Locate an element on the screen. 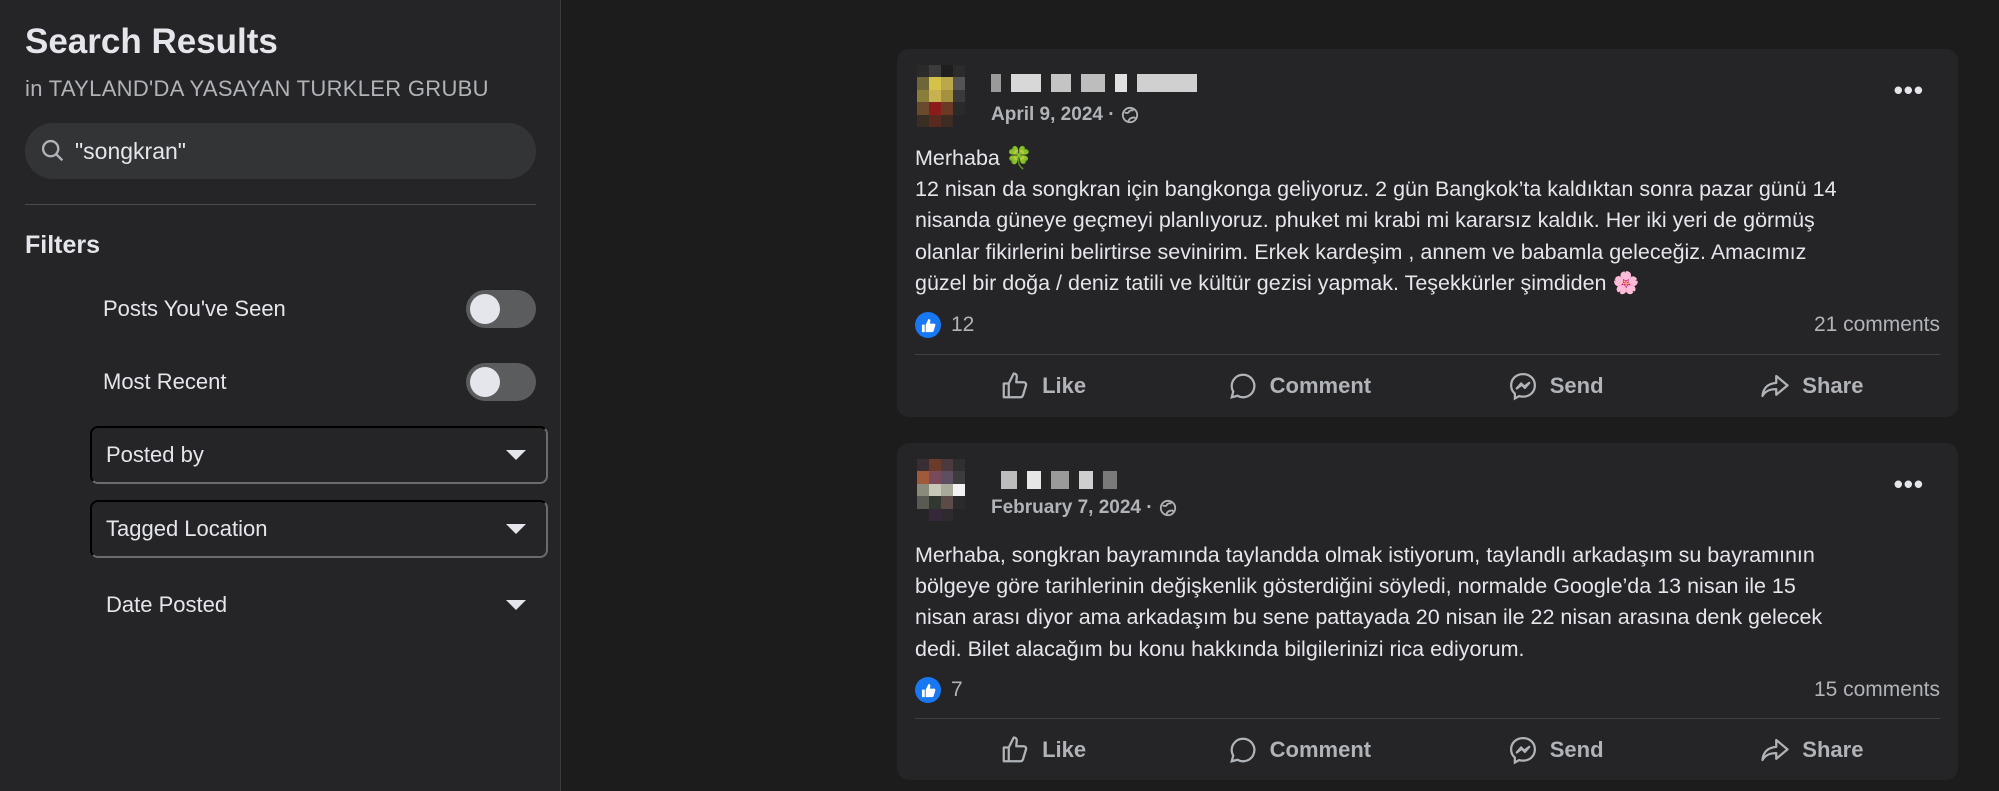 The image size is (1999, 791). search-input is located at coordinates (285, 151).